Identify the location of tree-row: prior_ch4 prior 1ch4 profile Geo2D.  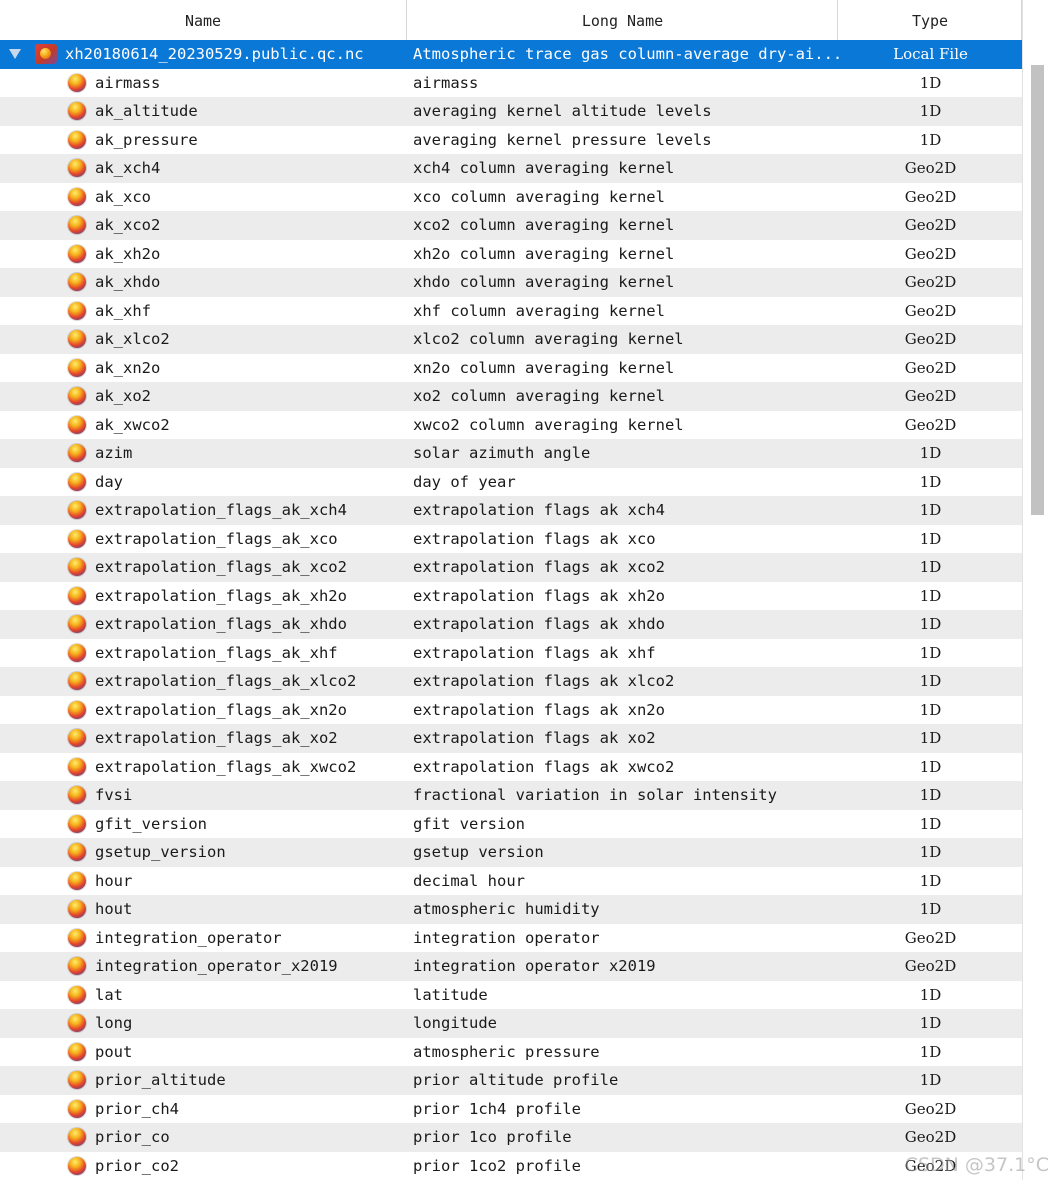
(511, 1109).